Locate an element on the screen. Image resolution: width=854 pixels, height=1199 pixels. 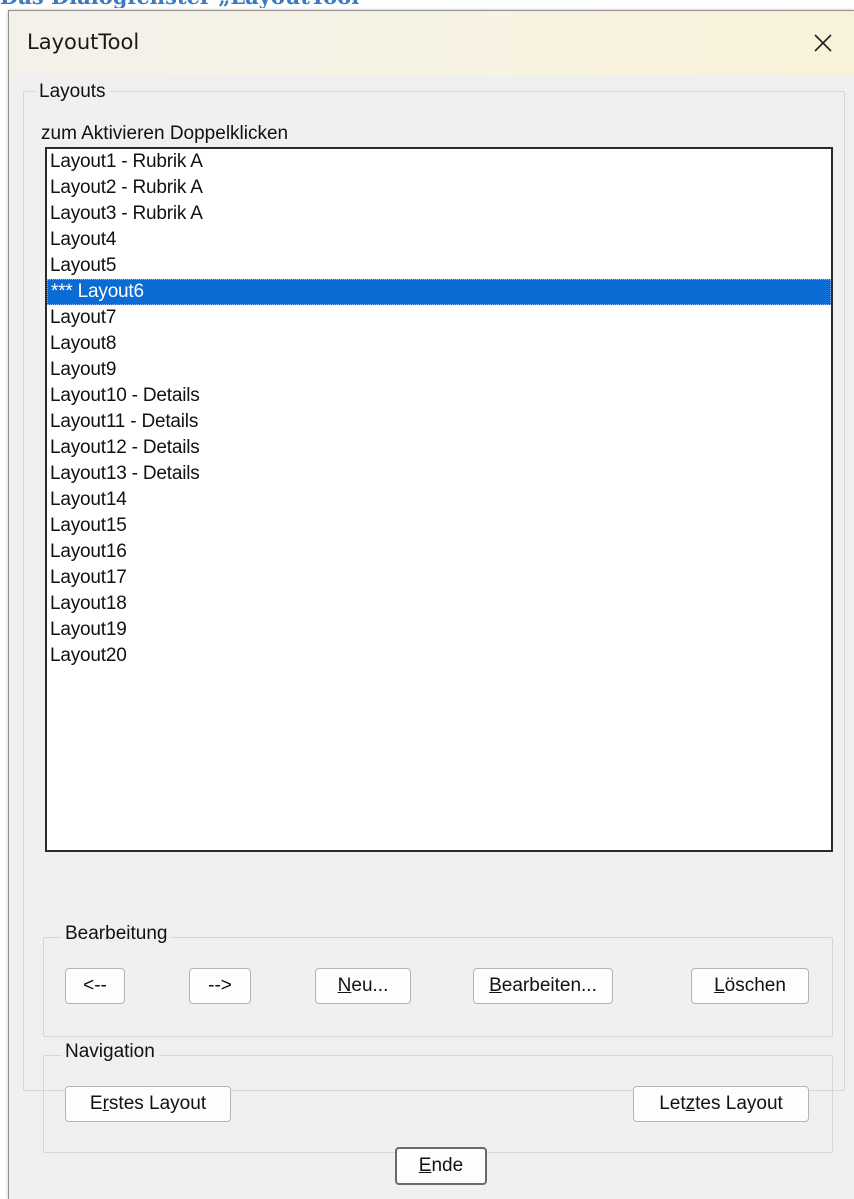
move-up-label: <-- is located at coordinates (95, 985).